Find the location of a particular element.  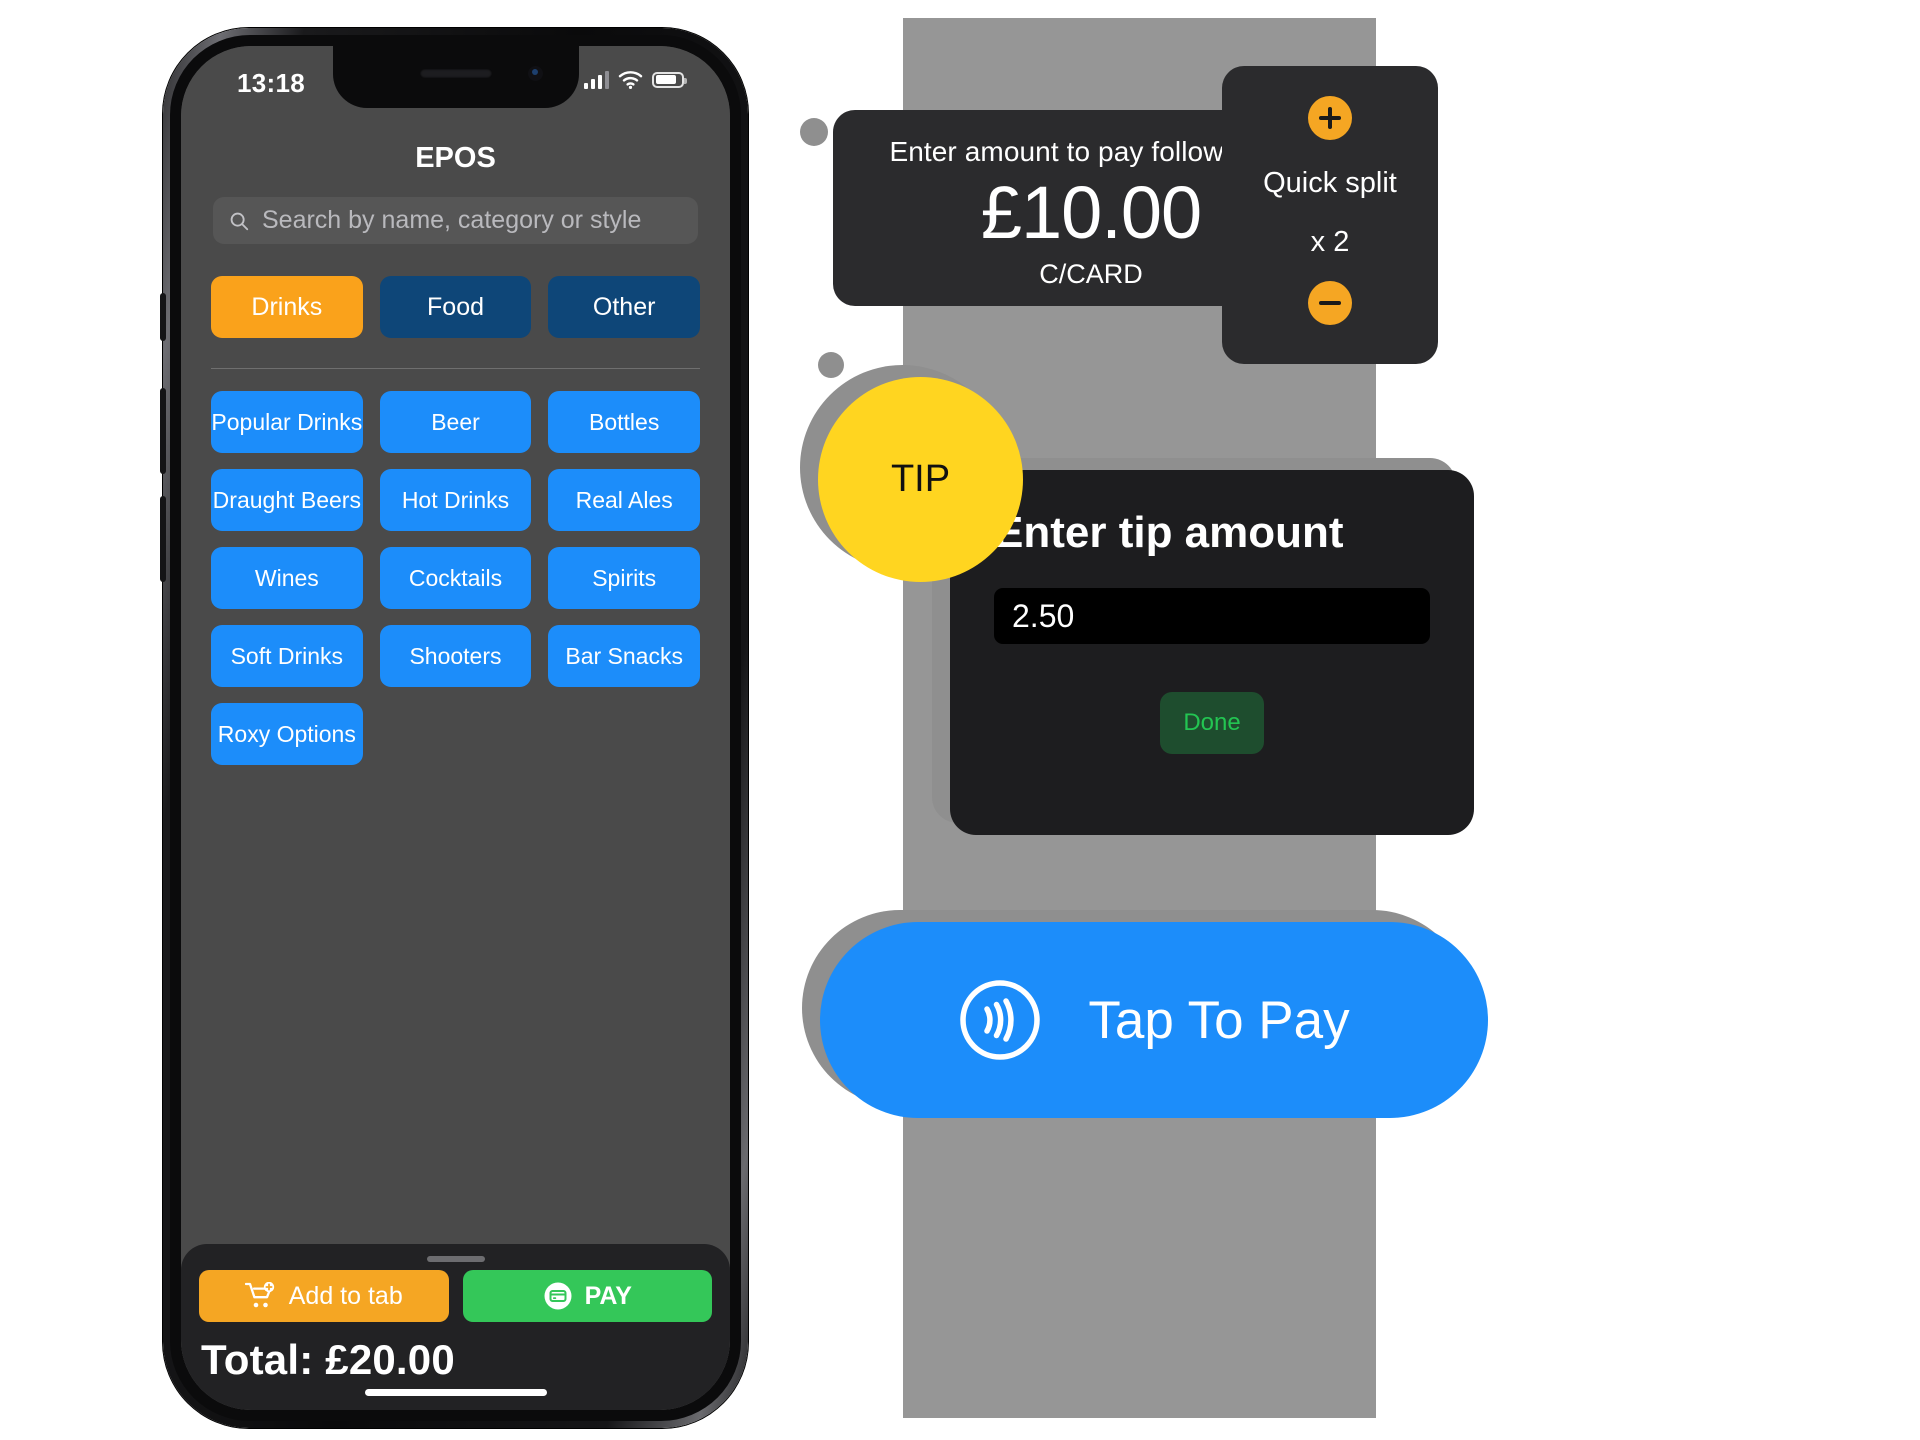

status-indicators is located at coordinates (635, 79).